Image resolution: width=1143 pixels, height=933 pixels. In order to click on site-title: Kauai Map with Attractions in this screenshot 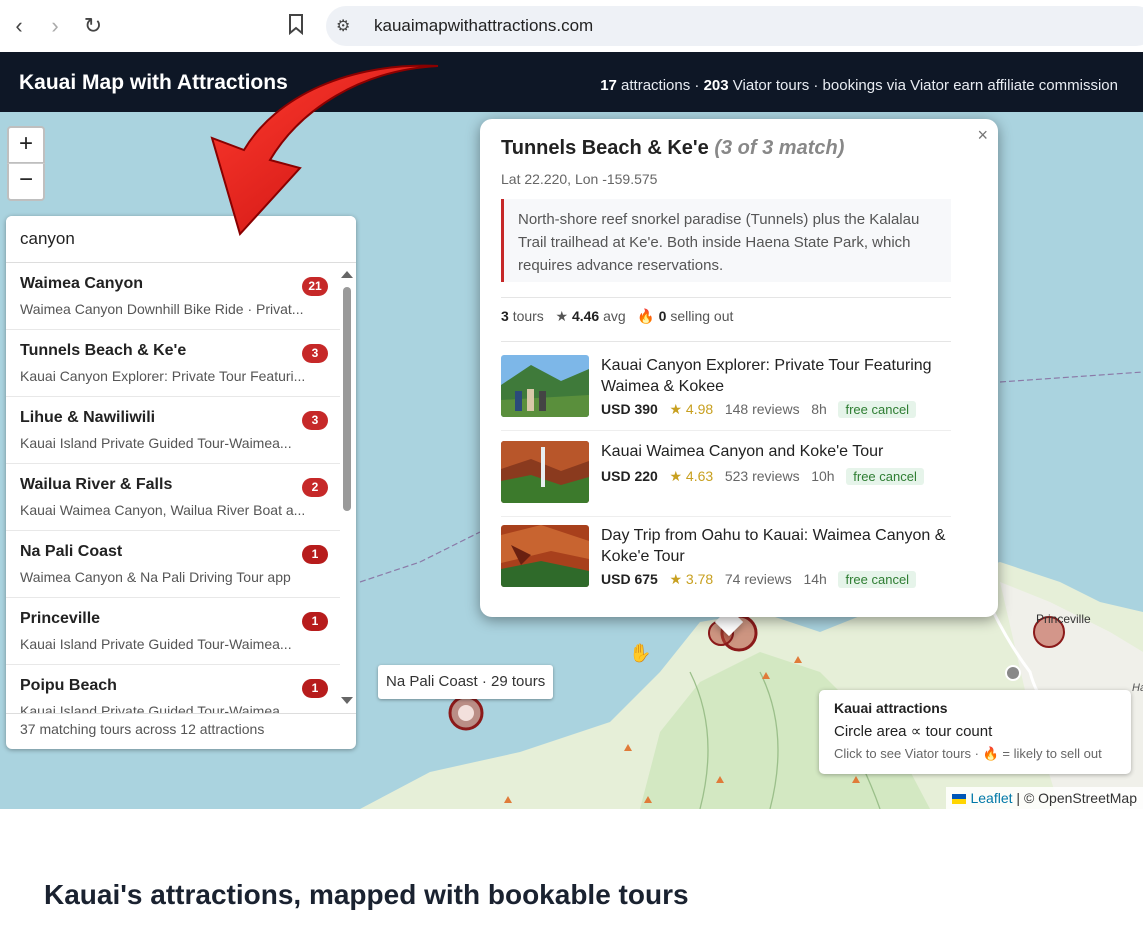, I will do `click(153, 83)`.